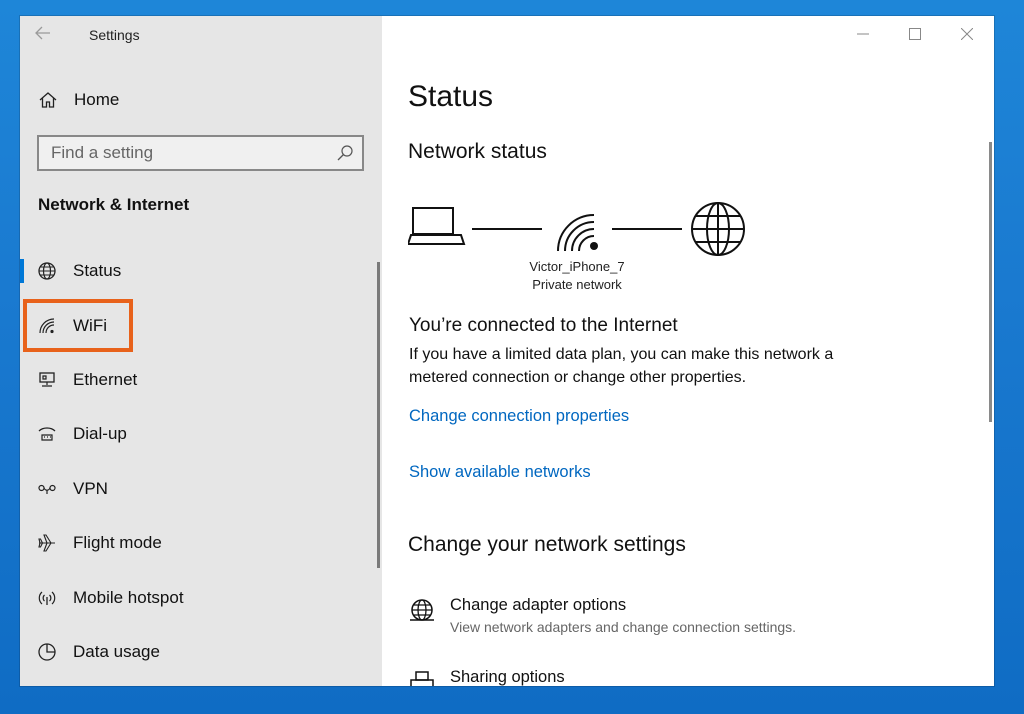 The image size is (1024, 714). What do you see at coordinates (100, 433) in the screenshot?
I see `sidebar-item-label: Dial-up` at bounding box center [100, 433].